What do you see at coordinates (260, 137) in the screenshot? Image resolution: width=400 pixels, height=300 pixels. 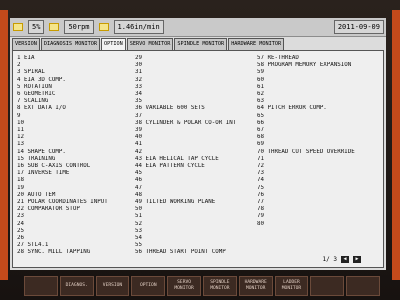 I see `option-label: 68` at bounding box center [260, 137].